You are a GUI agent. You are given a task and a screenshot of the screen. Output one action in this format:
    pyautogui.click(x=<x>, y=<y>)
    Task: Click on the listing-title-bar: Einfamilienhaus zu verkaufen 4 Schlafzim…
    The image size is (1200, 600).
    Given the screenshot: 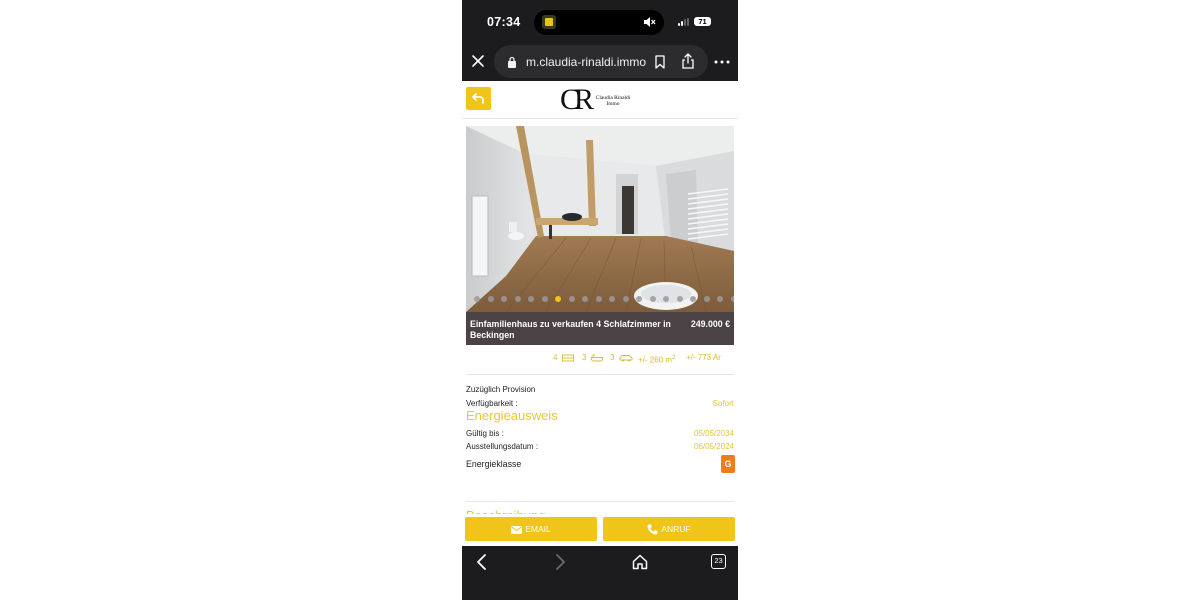 What is the action you would take?
    pyautogui.click(x=600, y=328)
    